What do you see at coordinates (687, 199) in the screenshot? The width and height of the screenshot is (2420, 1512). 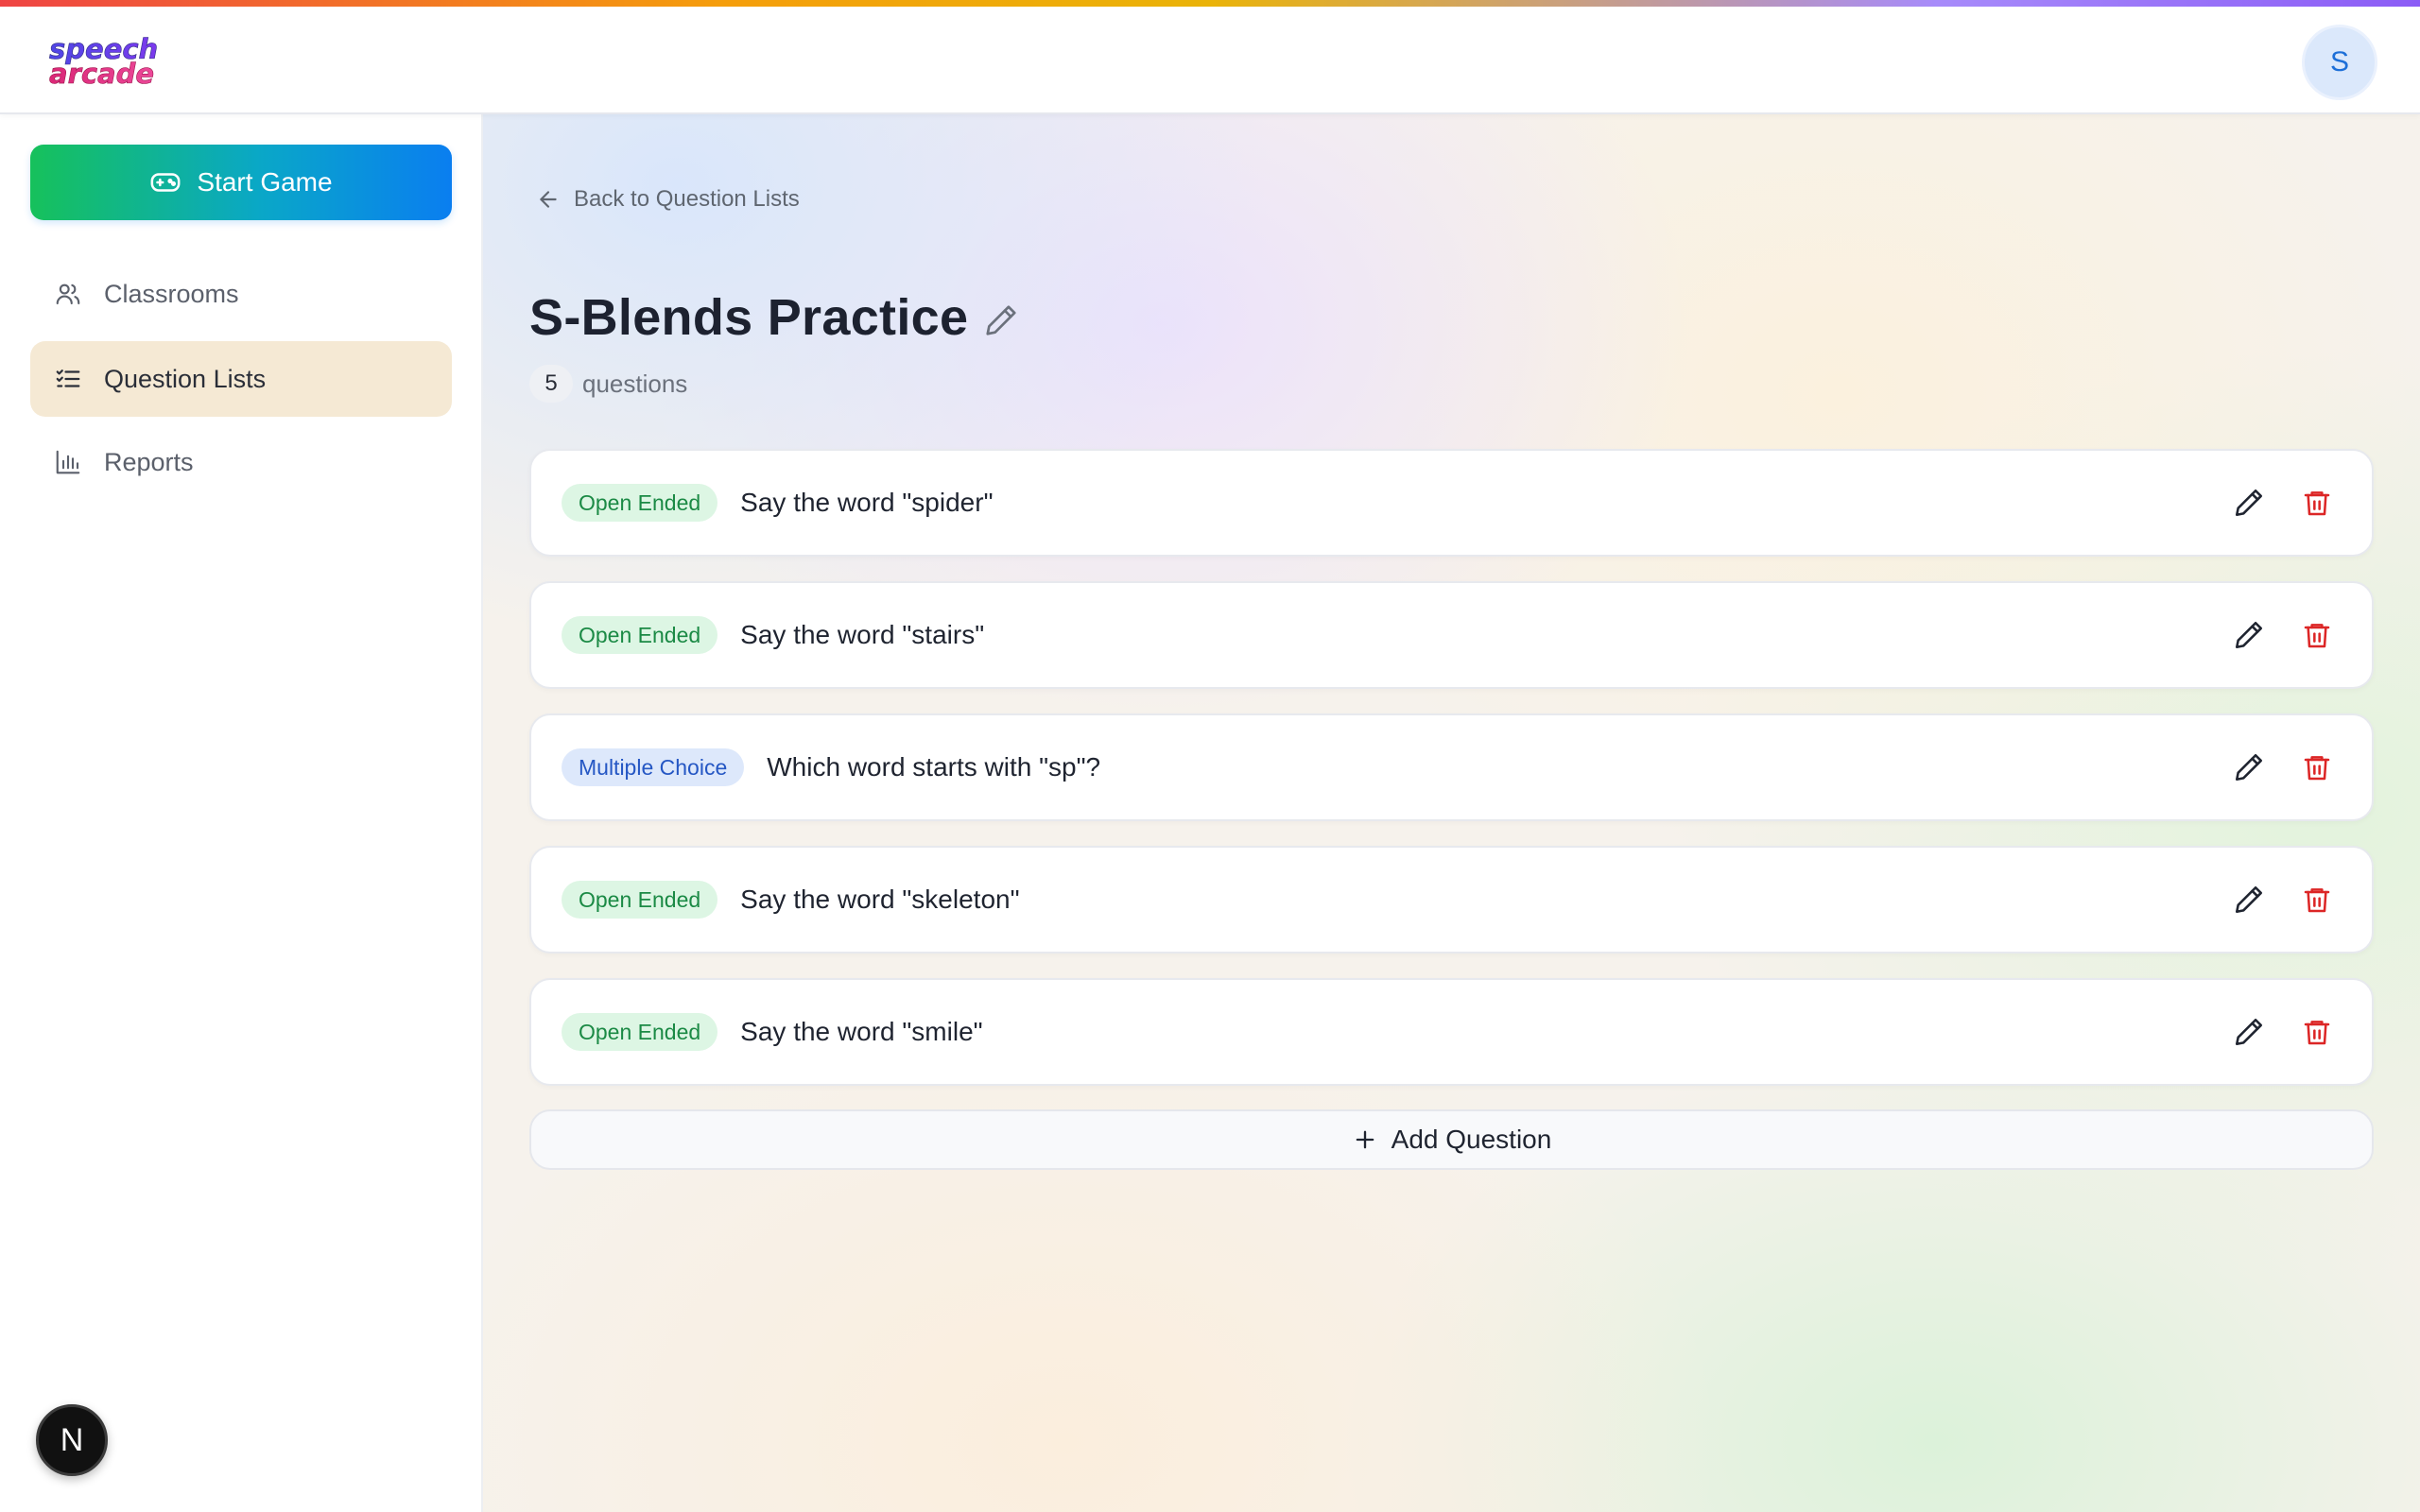 I see `back-link-label: Back to Question Lists` at bounding box center [687, 199].